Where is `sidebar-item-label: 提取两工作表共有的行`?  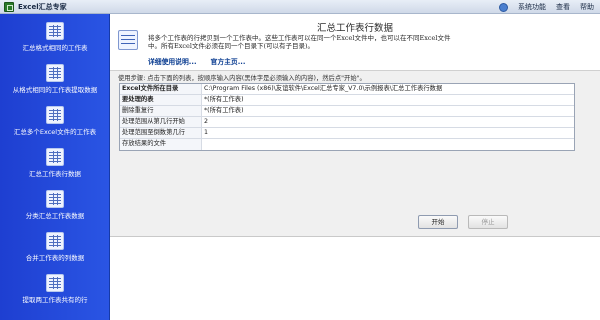 sidebar-item-label: 提取两工作表共有的行 is located at coordinates (55, 300).